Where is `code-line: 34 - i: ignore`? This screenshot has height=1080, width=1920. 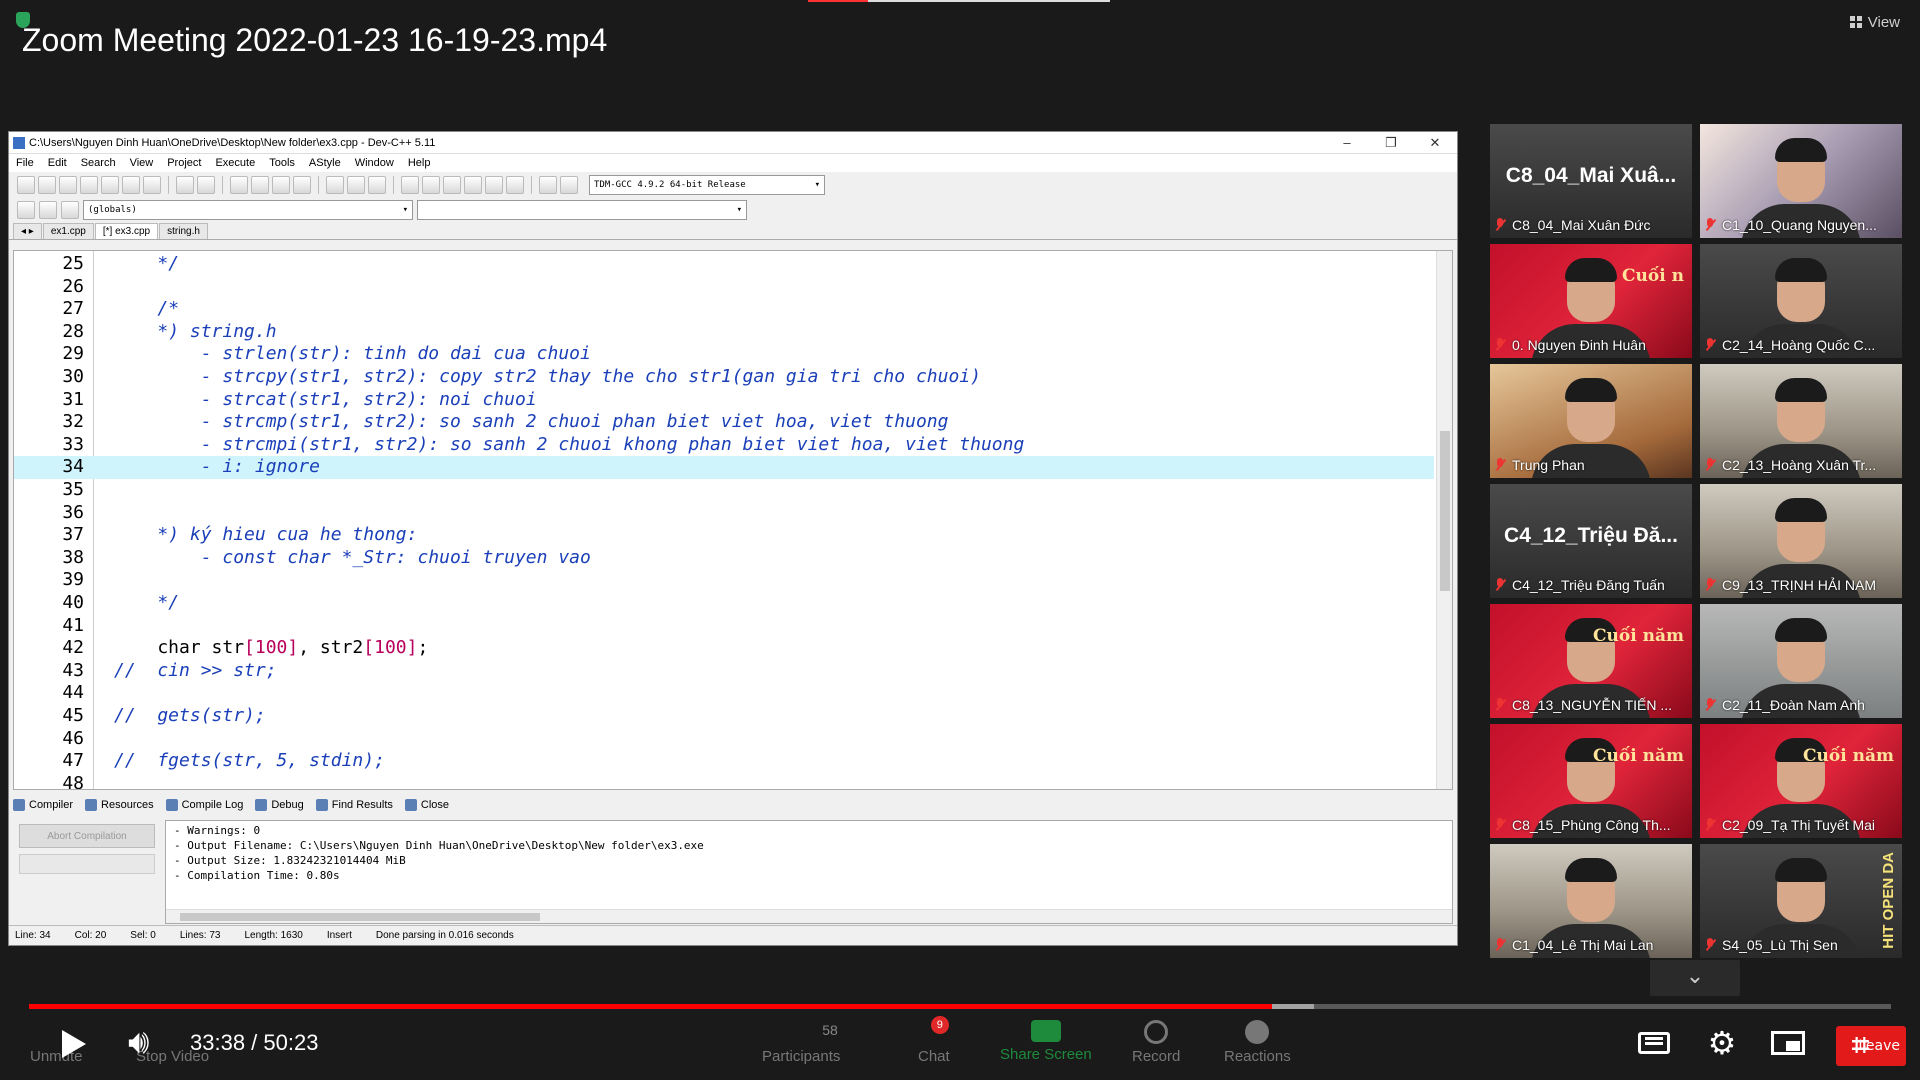 code-line: 34 - i: ignore is located at coordinates (724, 467).